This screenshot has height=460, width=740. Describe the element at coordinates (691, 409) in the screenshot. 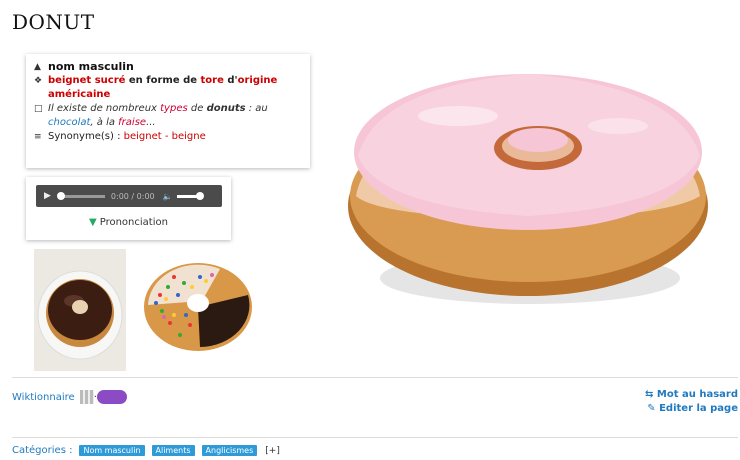

I see `edit-page-link: ✎ Editer la page` at that location.